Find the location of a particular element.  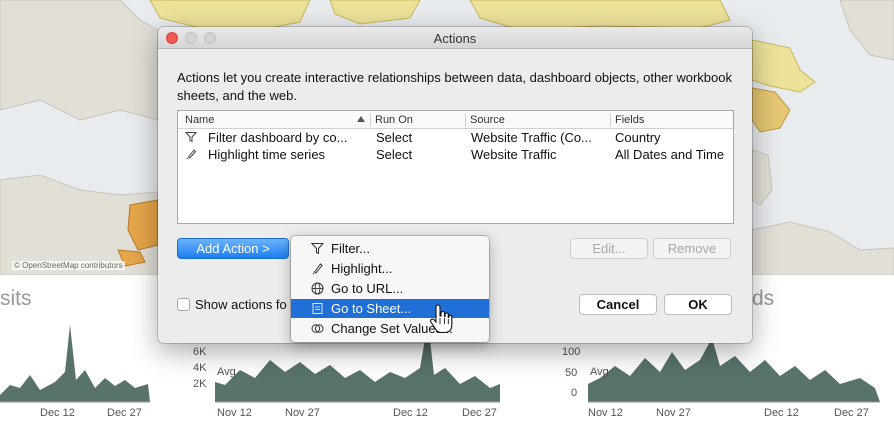

column-header-run-on: Run On is located at coordinates (394, 120).